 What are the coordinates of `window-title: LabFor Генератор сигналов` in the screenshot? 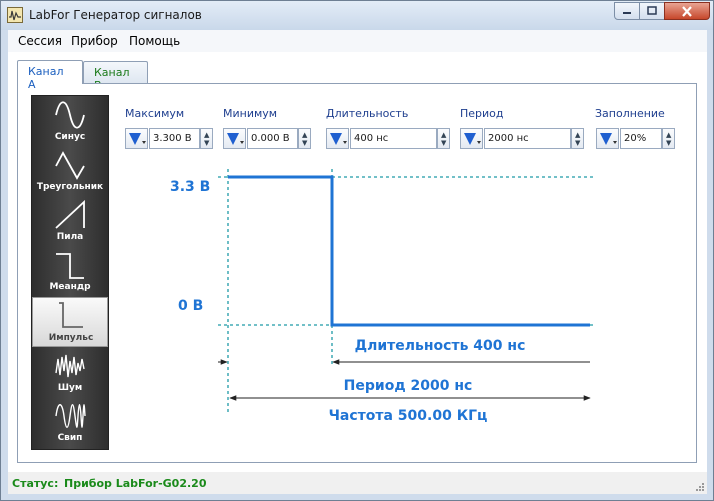 It's located at (115, 15).